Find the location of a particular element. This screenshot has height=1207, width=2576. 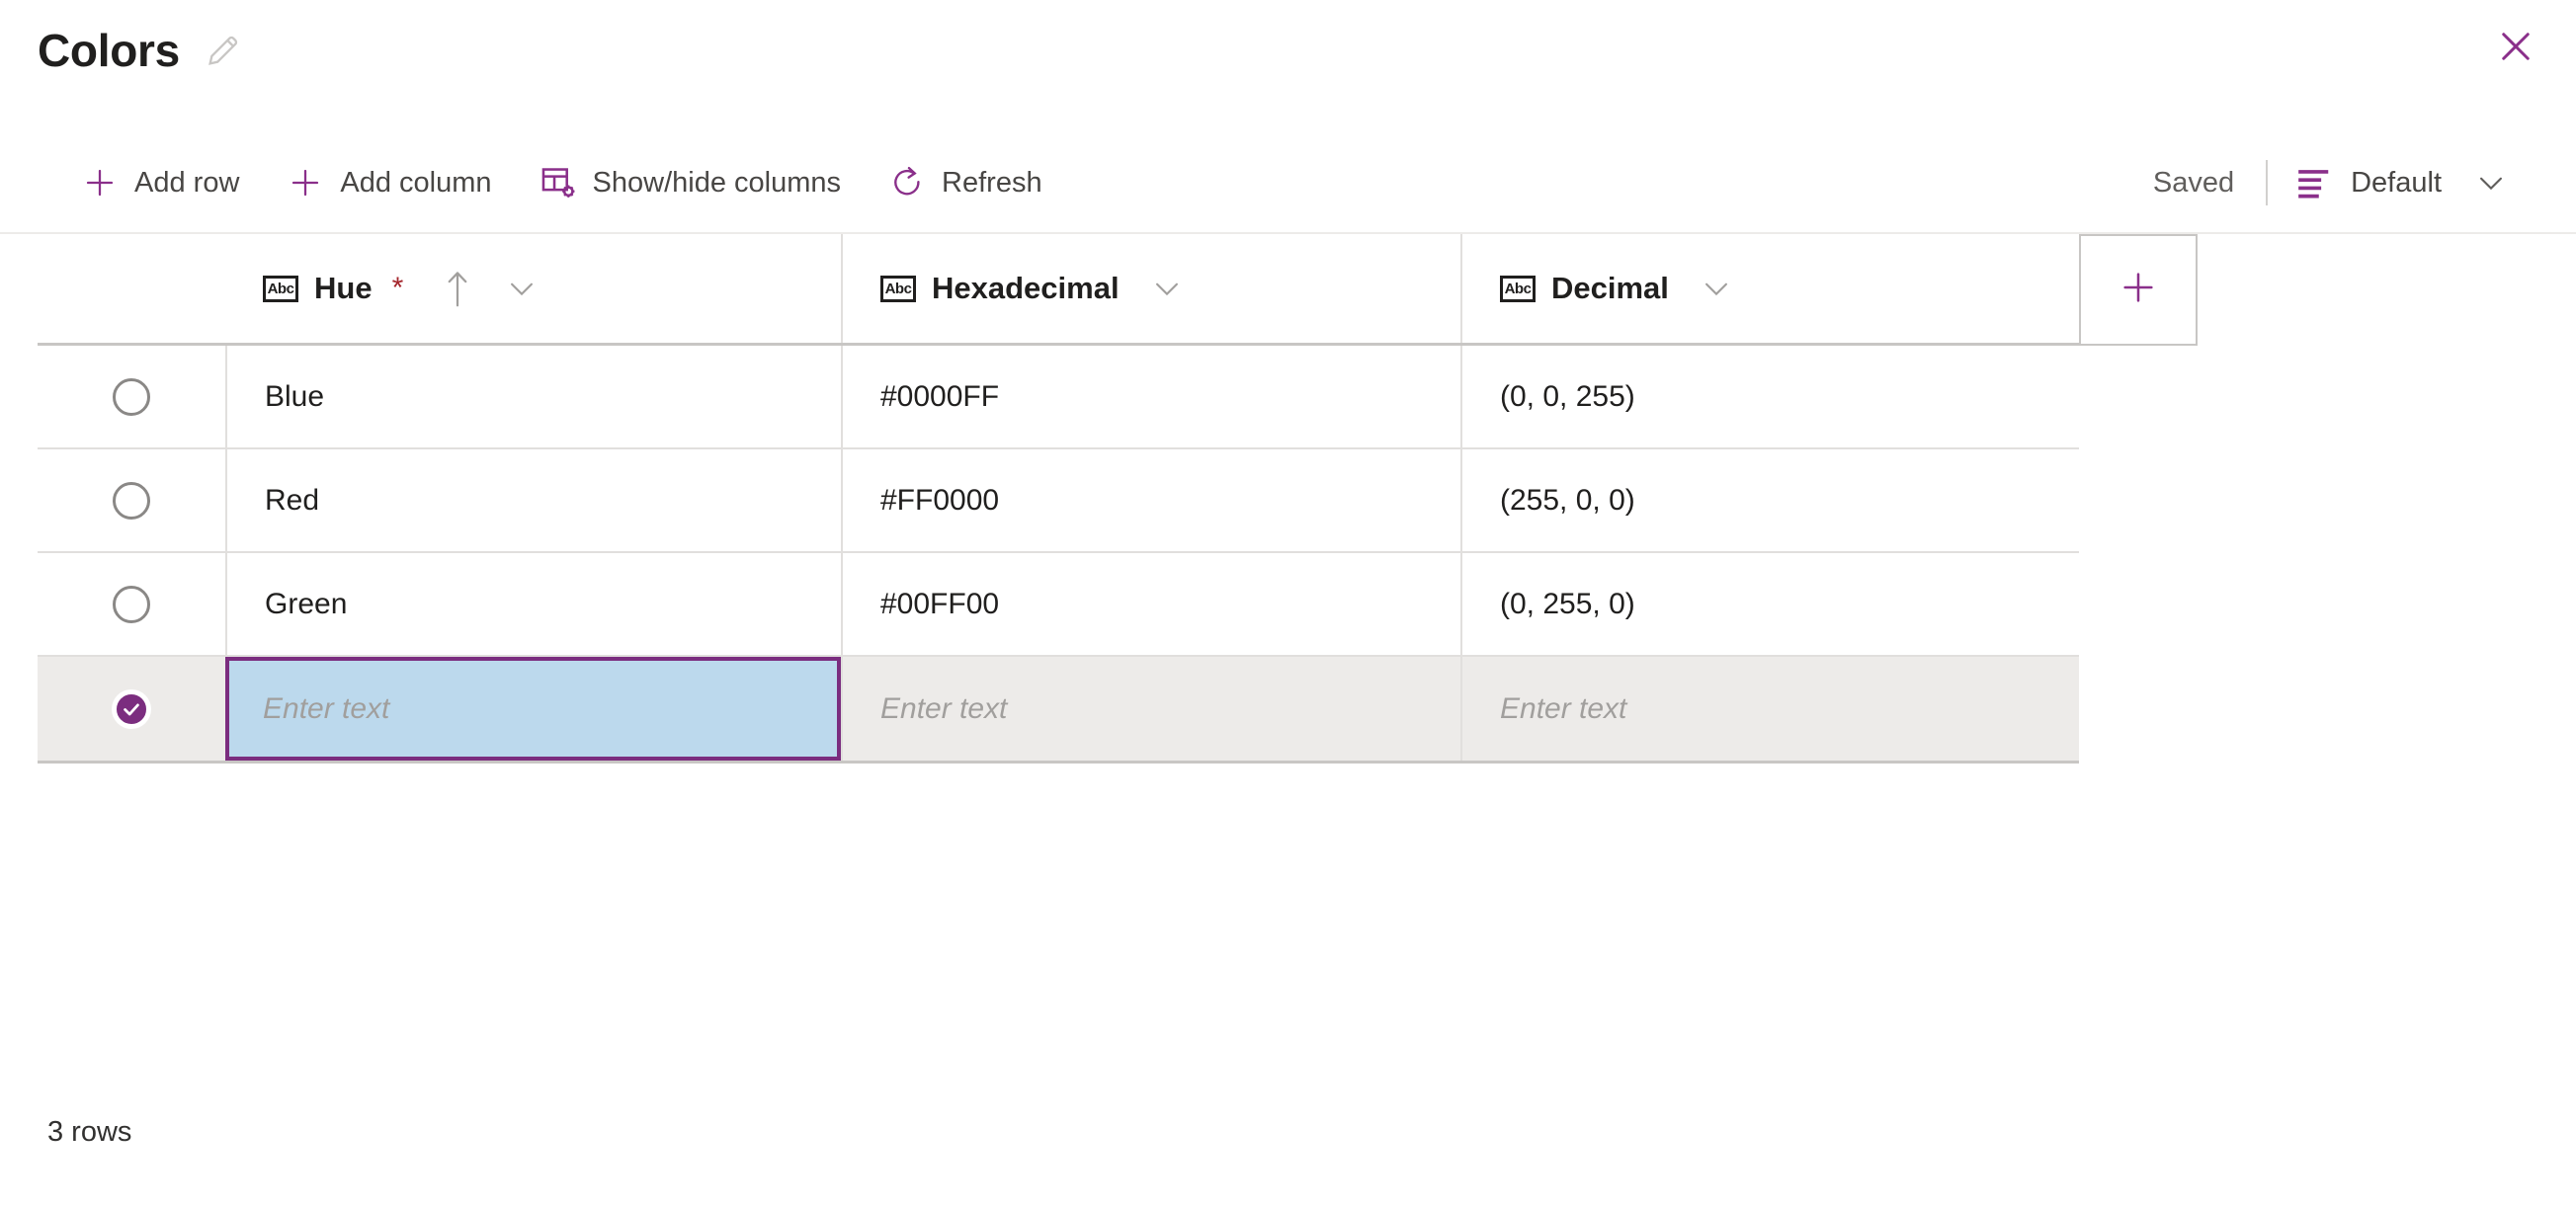

cell-decimal: (0, 0, 255) is located at coordinates (1769, 396).